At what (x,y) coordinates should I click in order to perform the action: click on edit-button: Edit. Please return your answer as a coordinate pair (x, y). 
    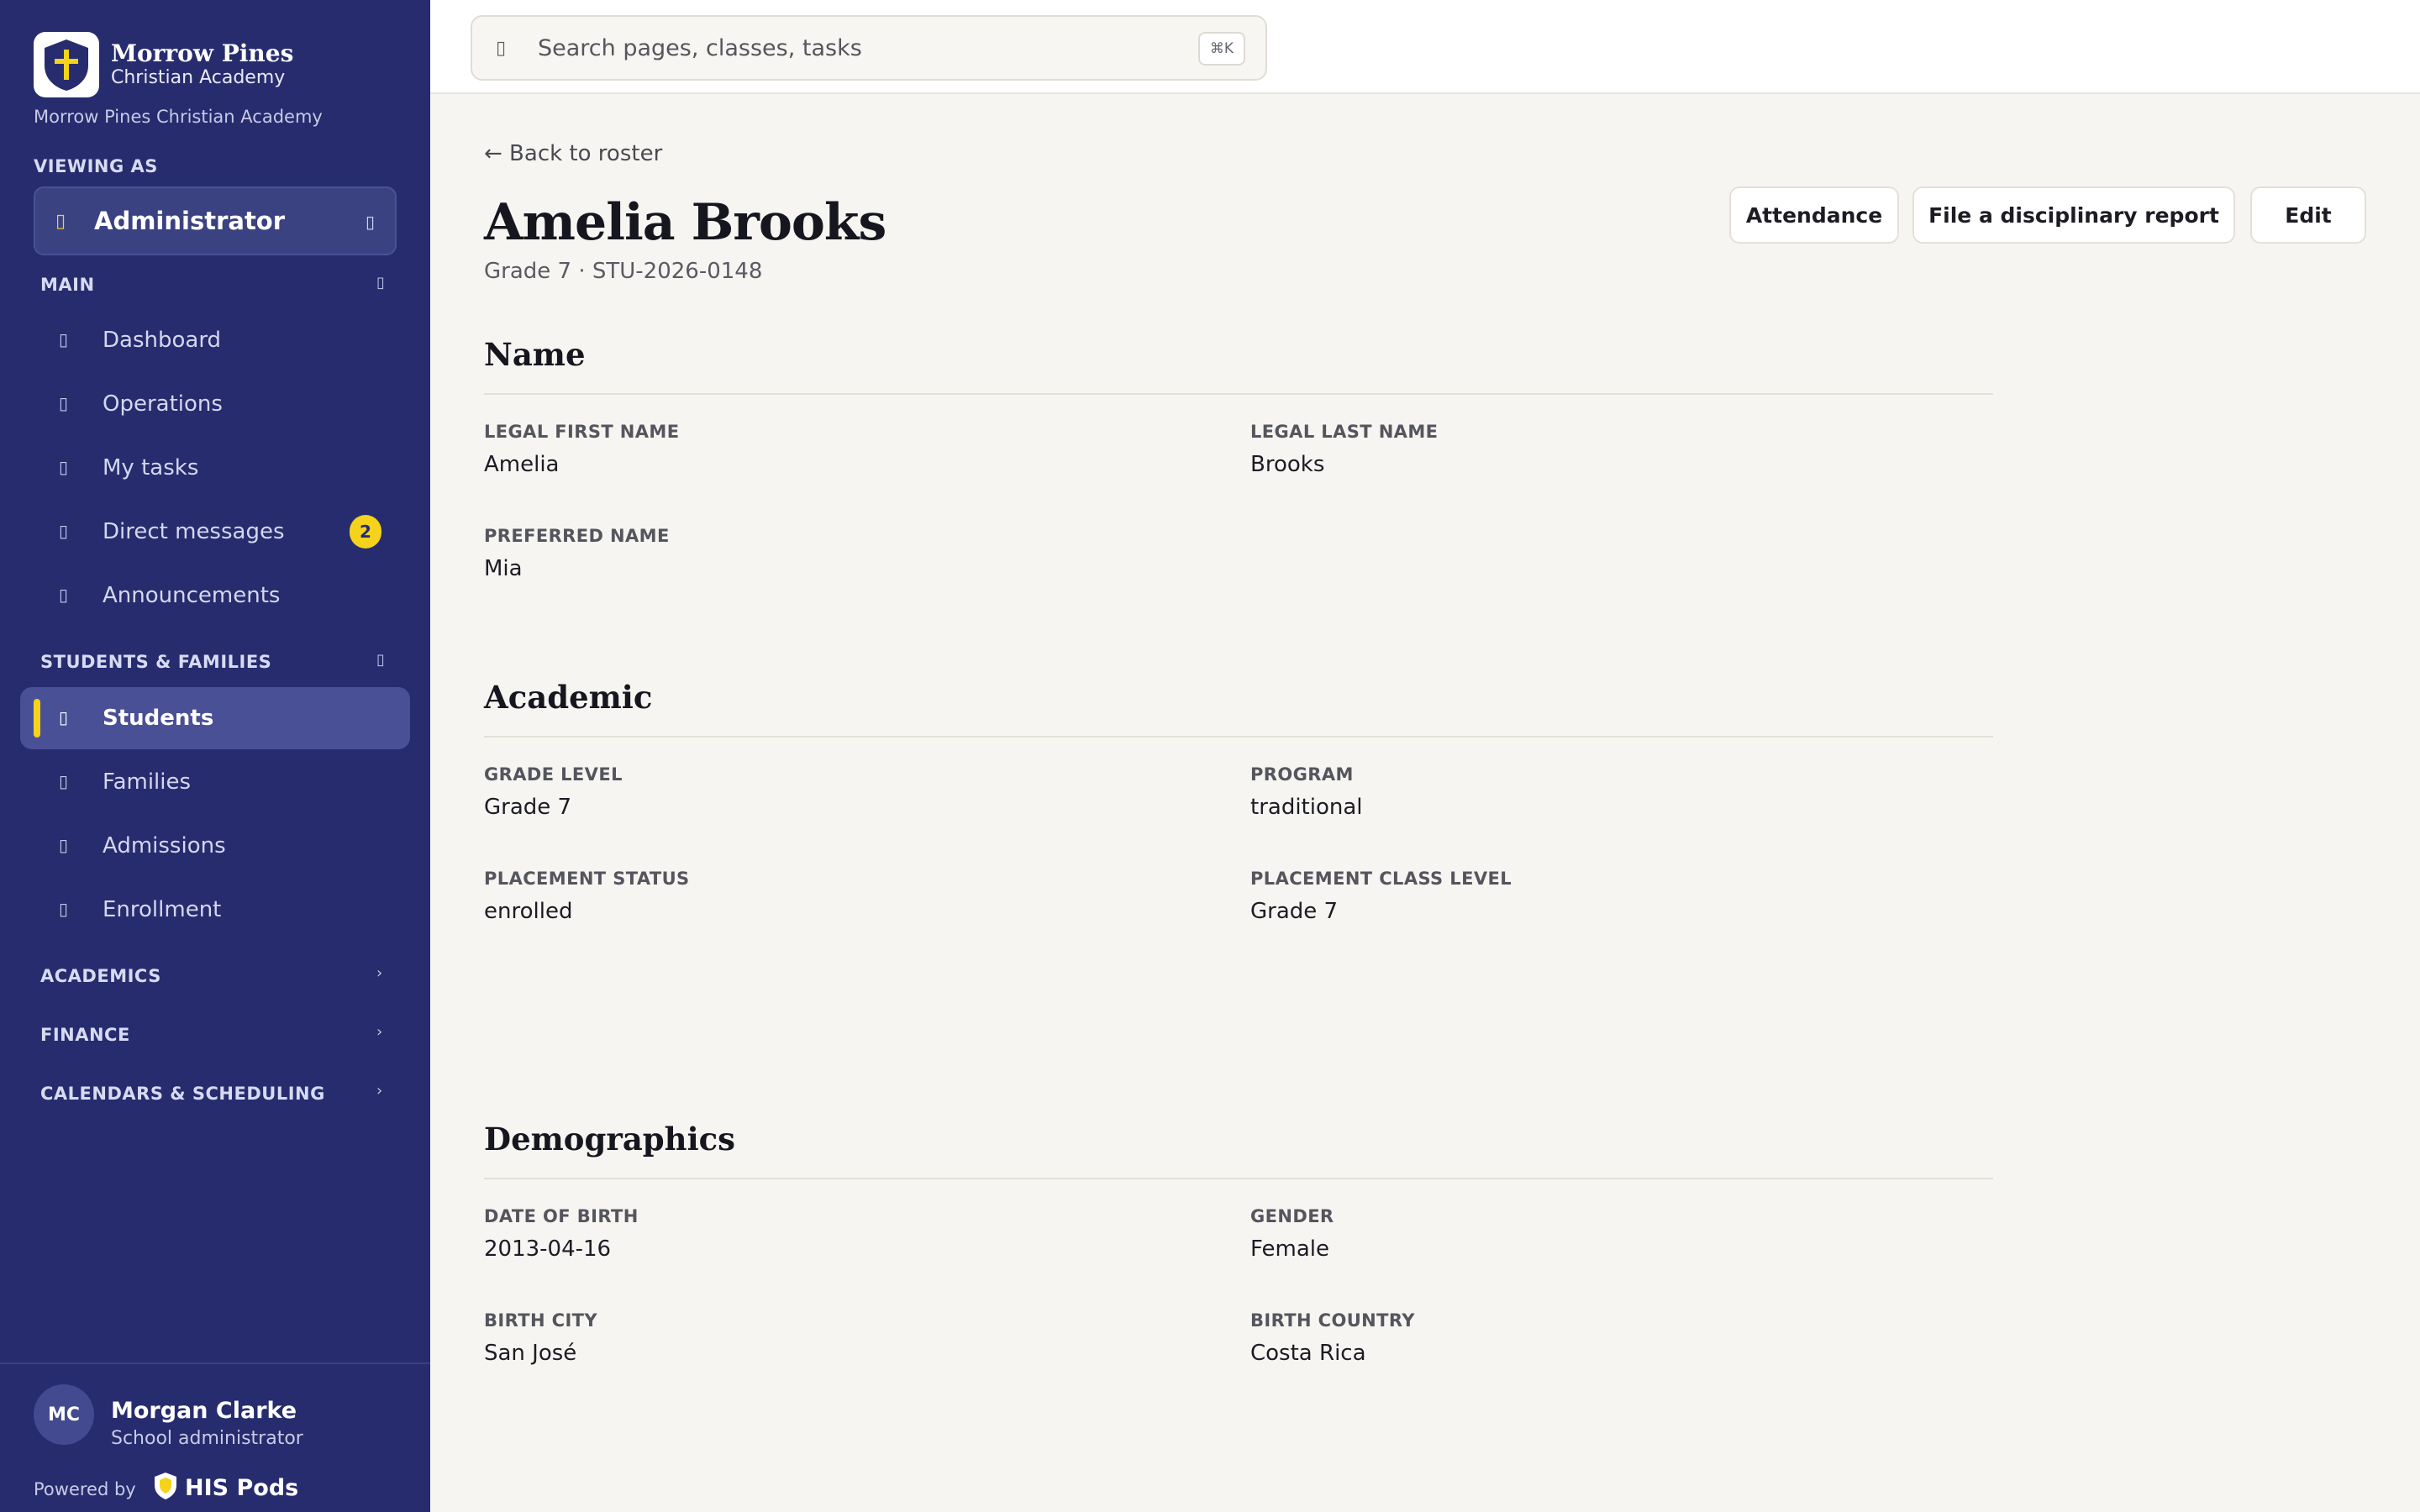
    Looking at the image, I should click on (2308, 215).